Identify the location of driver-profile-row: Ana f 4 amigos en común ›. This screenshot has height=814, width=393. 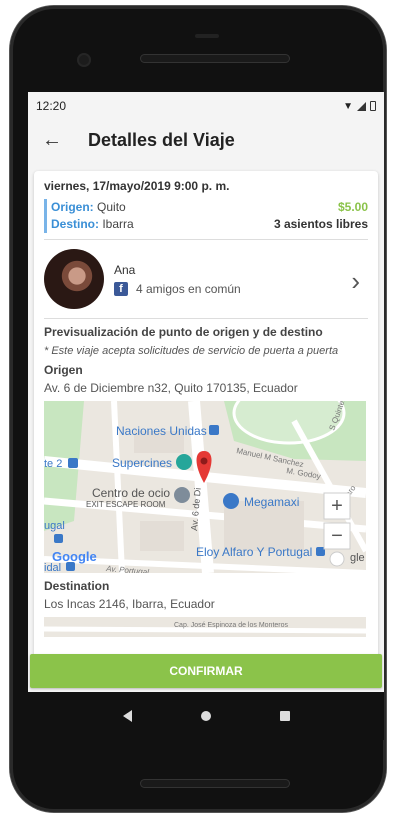
(206, 279).